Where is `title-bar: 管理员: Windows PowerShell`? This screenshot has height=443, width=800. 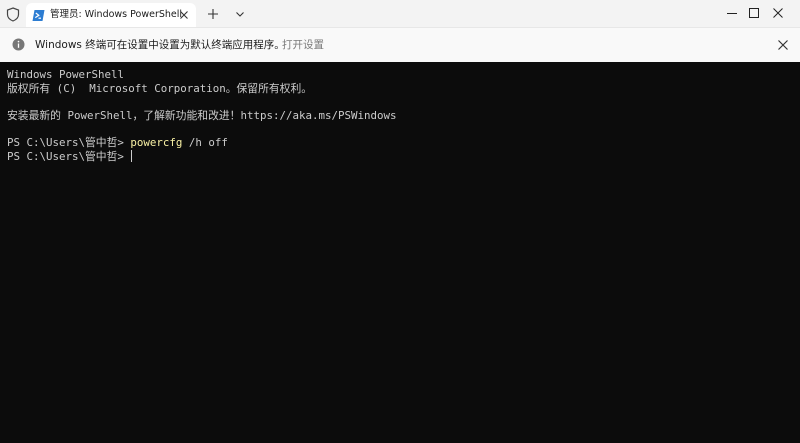
title-bar: 管理员: Windows PowerShell is located at coordinates (400, 13).